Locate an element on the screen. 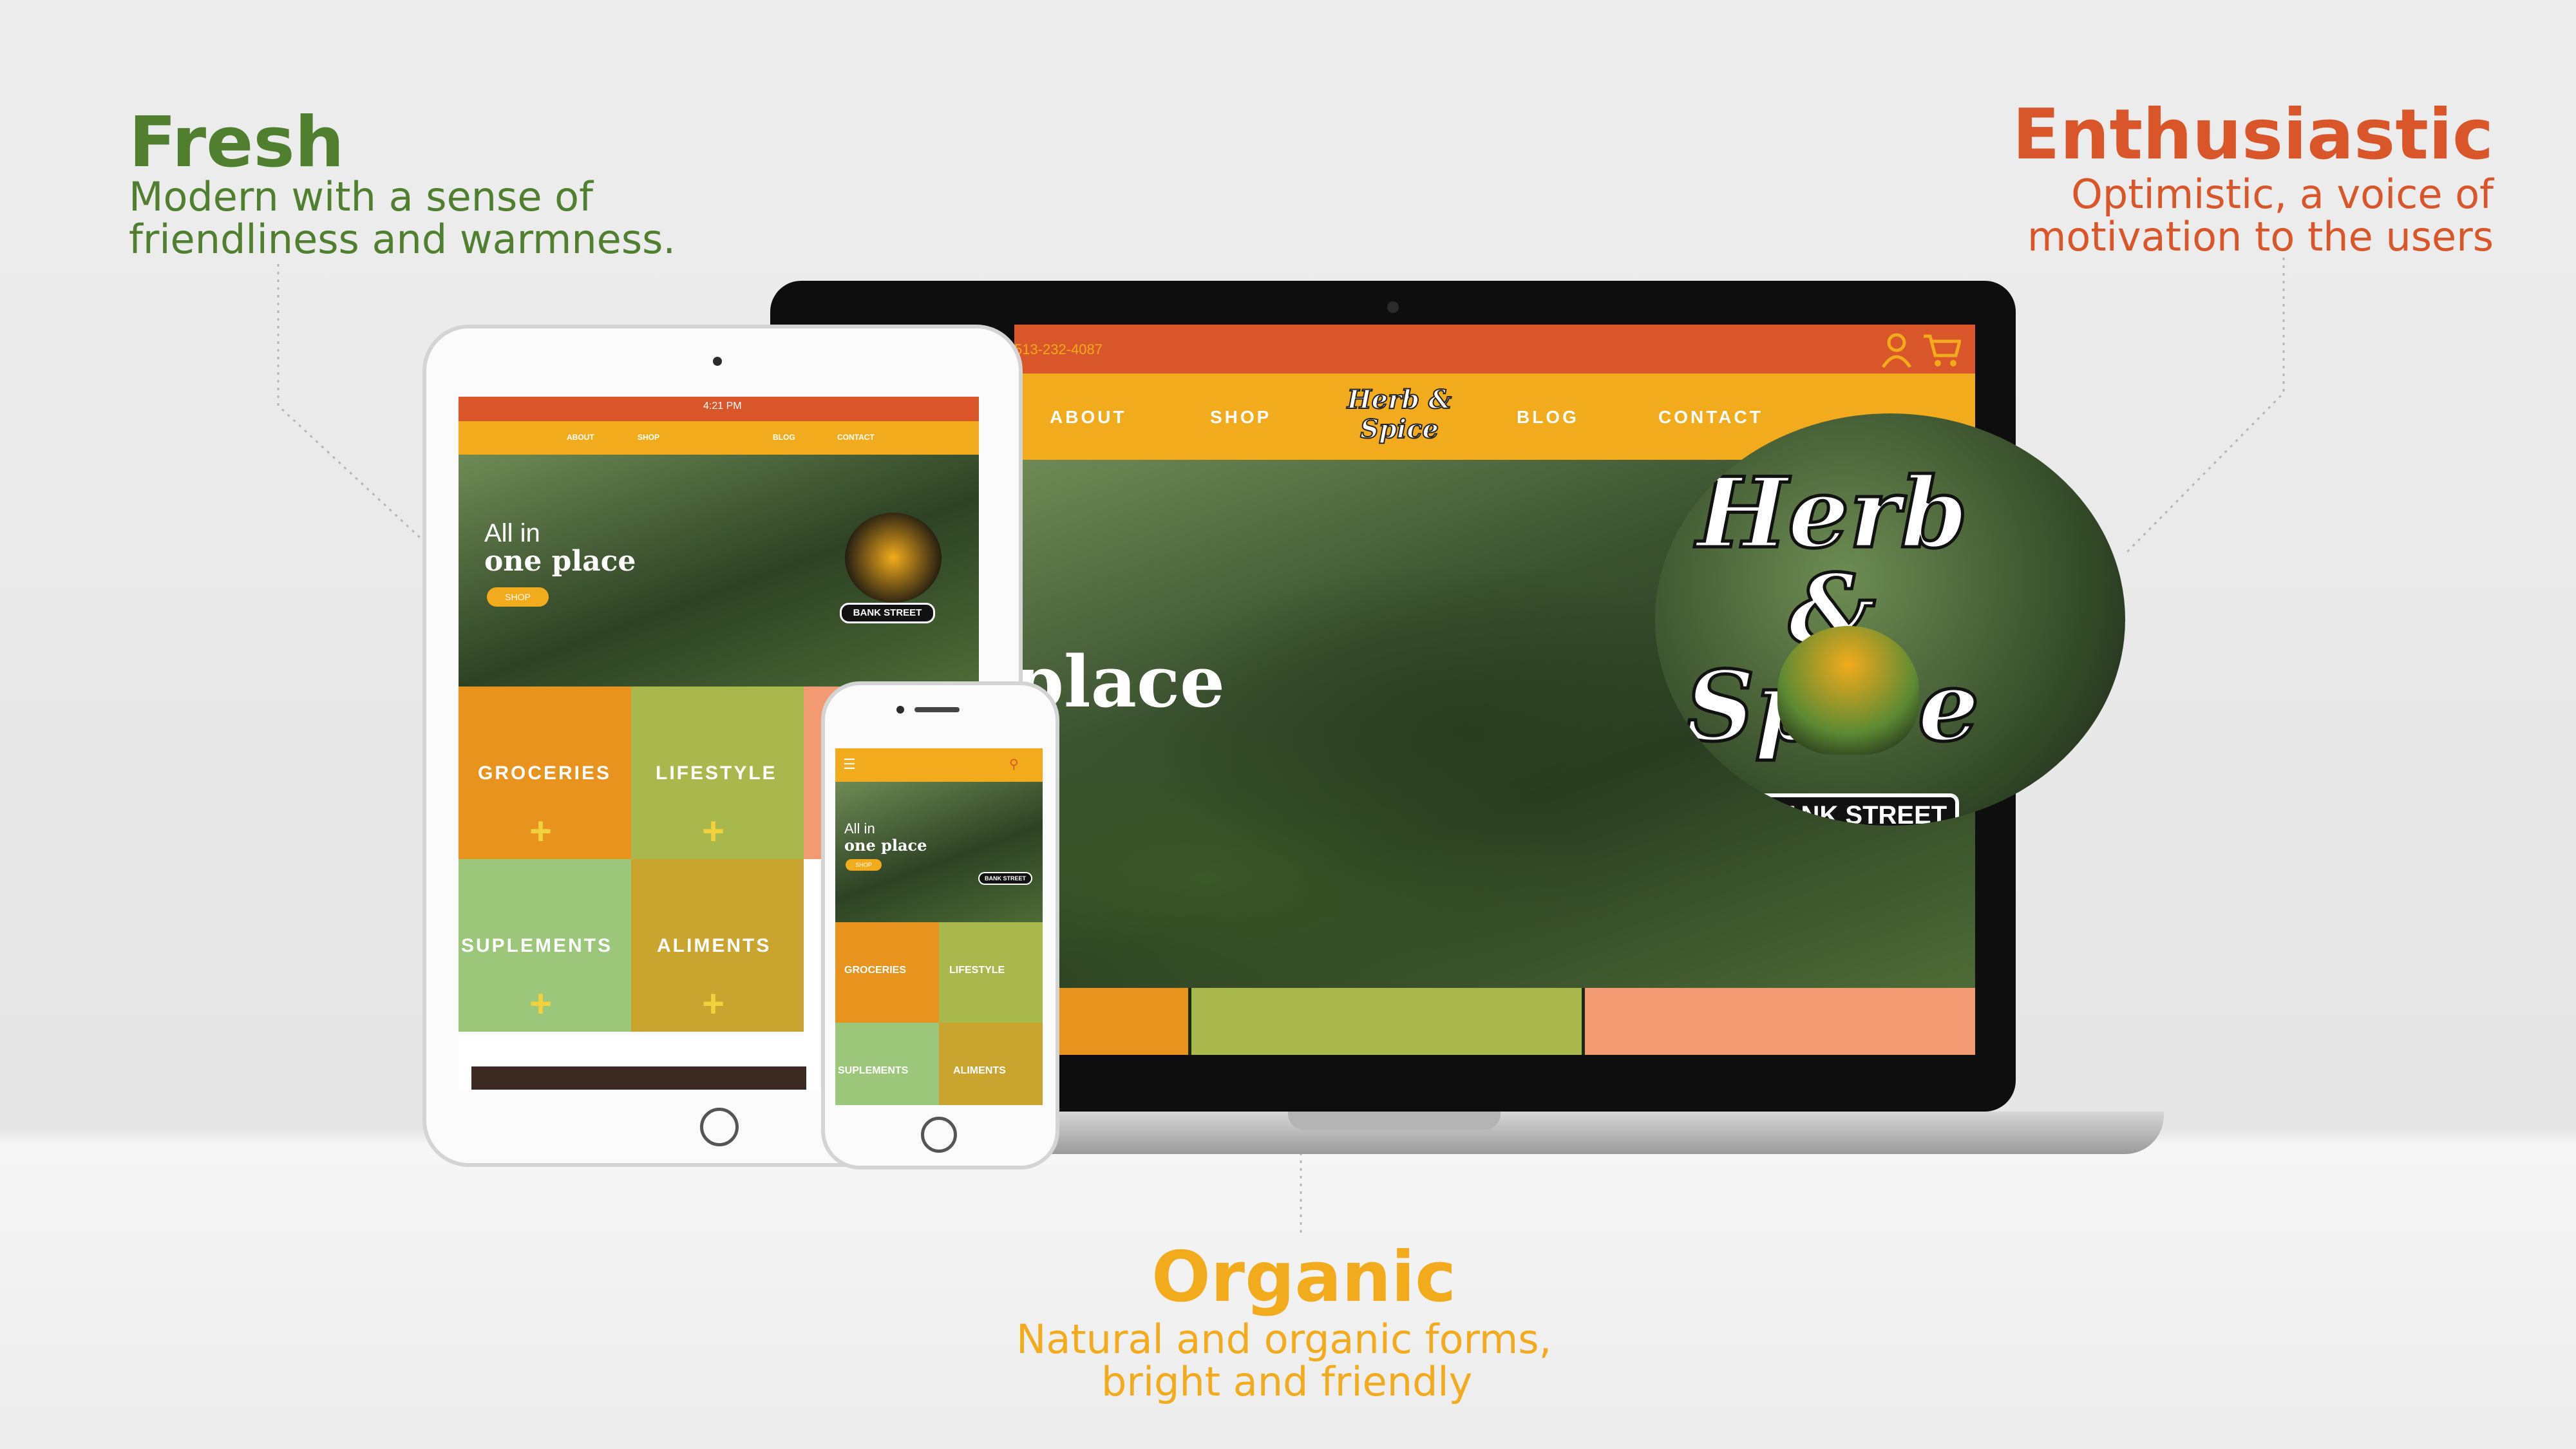 The height and width of the screenshot is (1449, 2576). enthusiastic-line2: motivation to the users is located at coordinates (2260, 237).